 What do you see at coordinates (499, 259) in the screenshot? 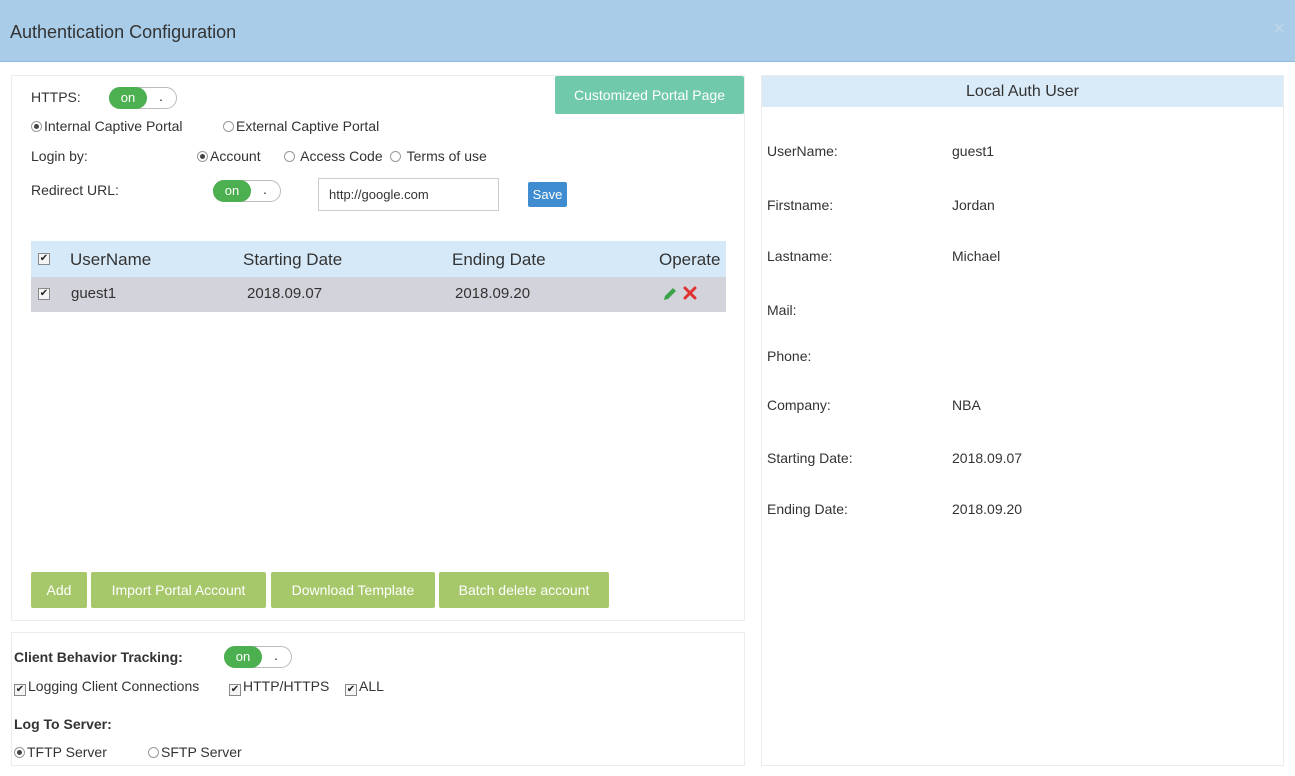
I see `column-ending-date: Ending Date` at bounding box center [499, 259].